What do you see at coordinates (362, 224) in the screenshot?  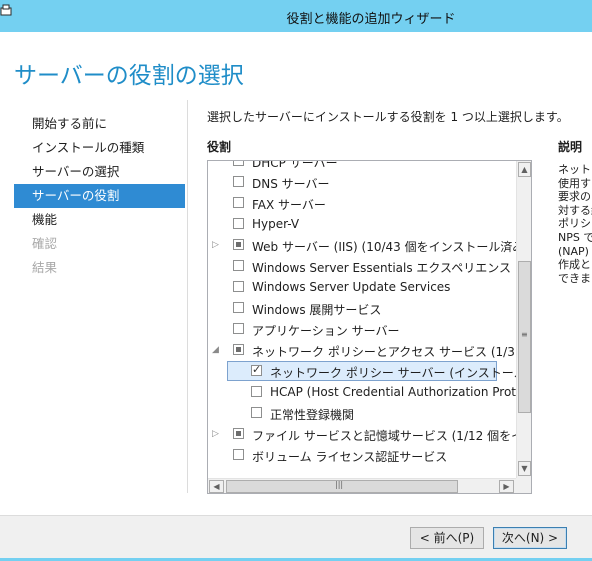 I see `role-row: Hyper-V` at bounding box center [362, 224].